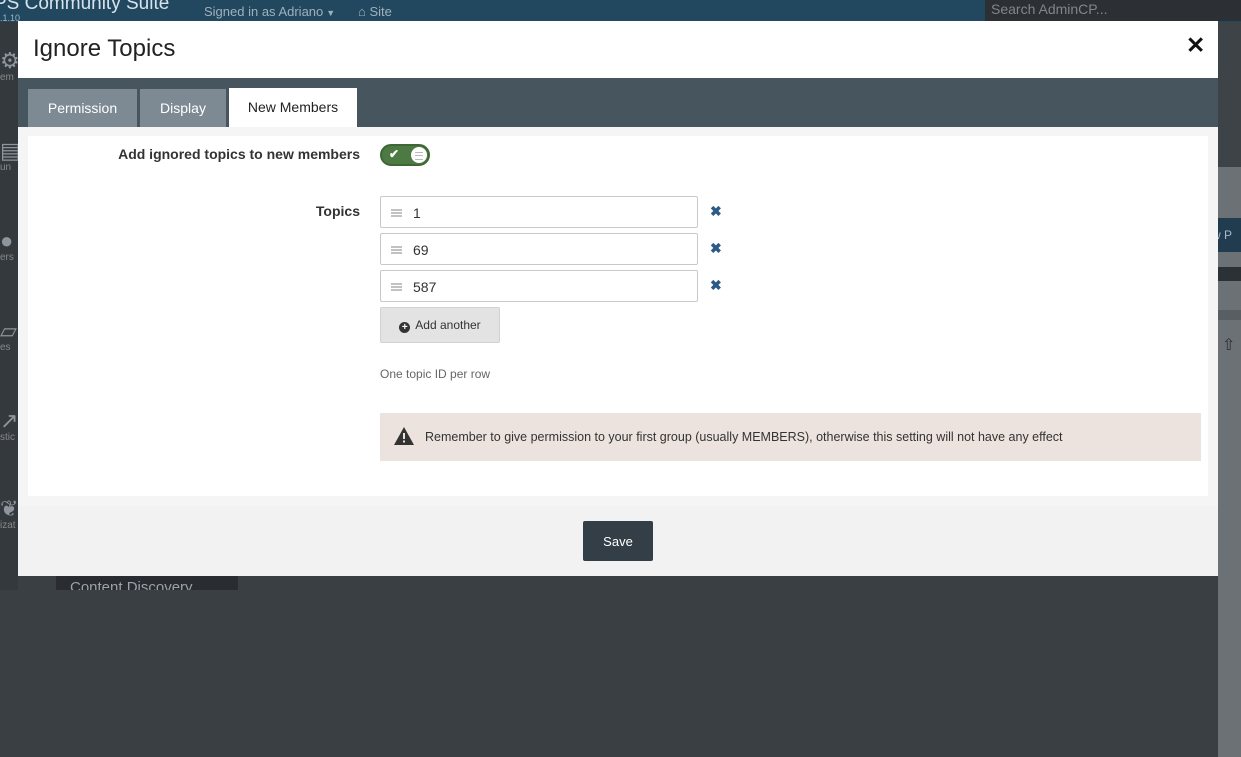  I want to click on topic-row: 1 ✖, so click(560, 212).